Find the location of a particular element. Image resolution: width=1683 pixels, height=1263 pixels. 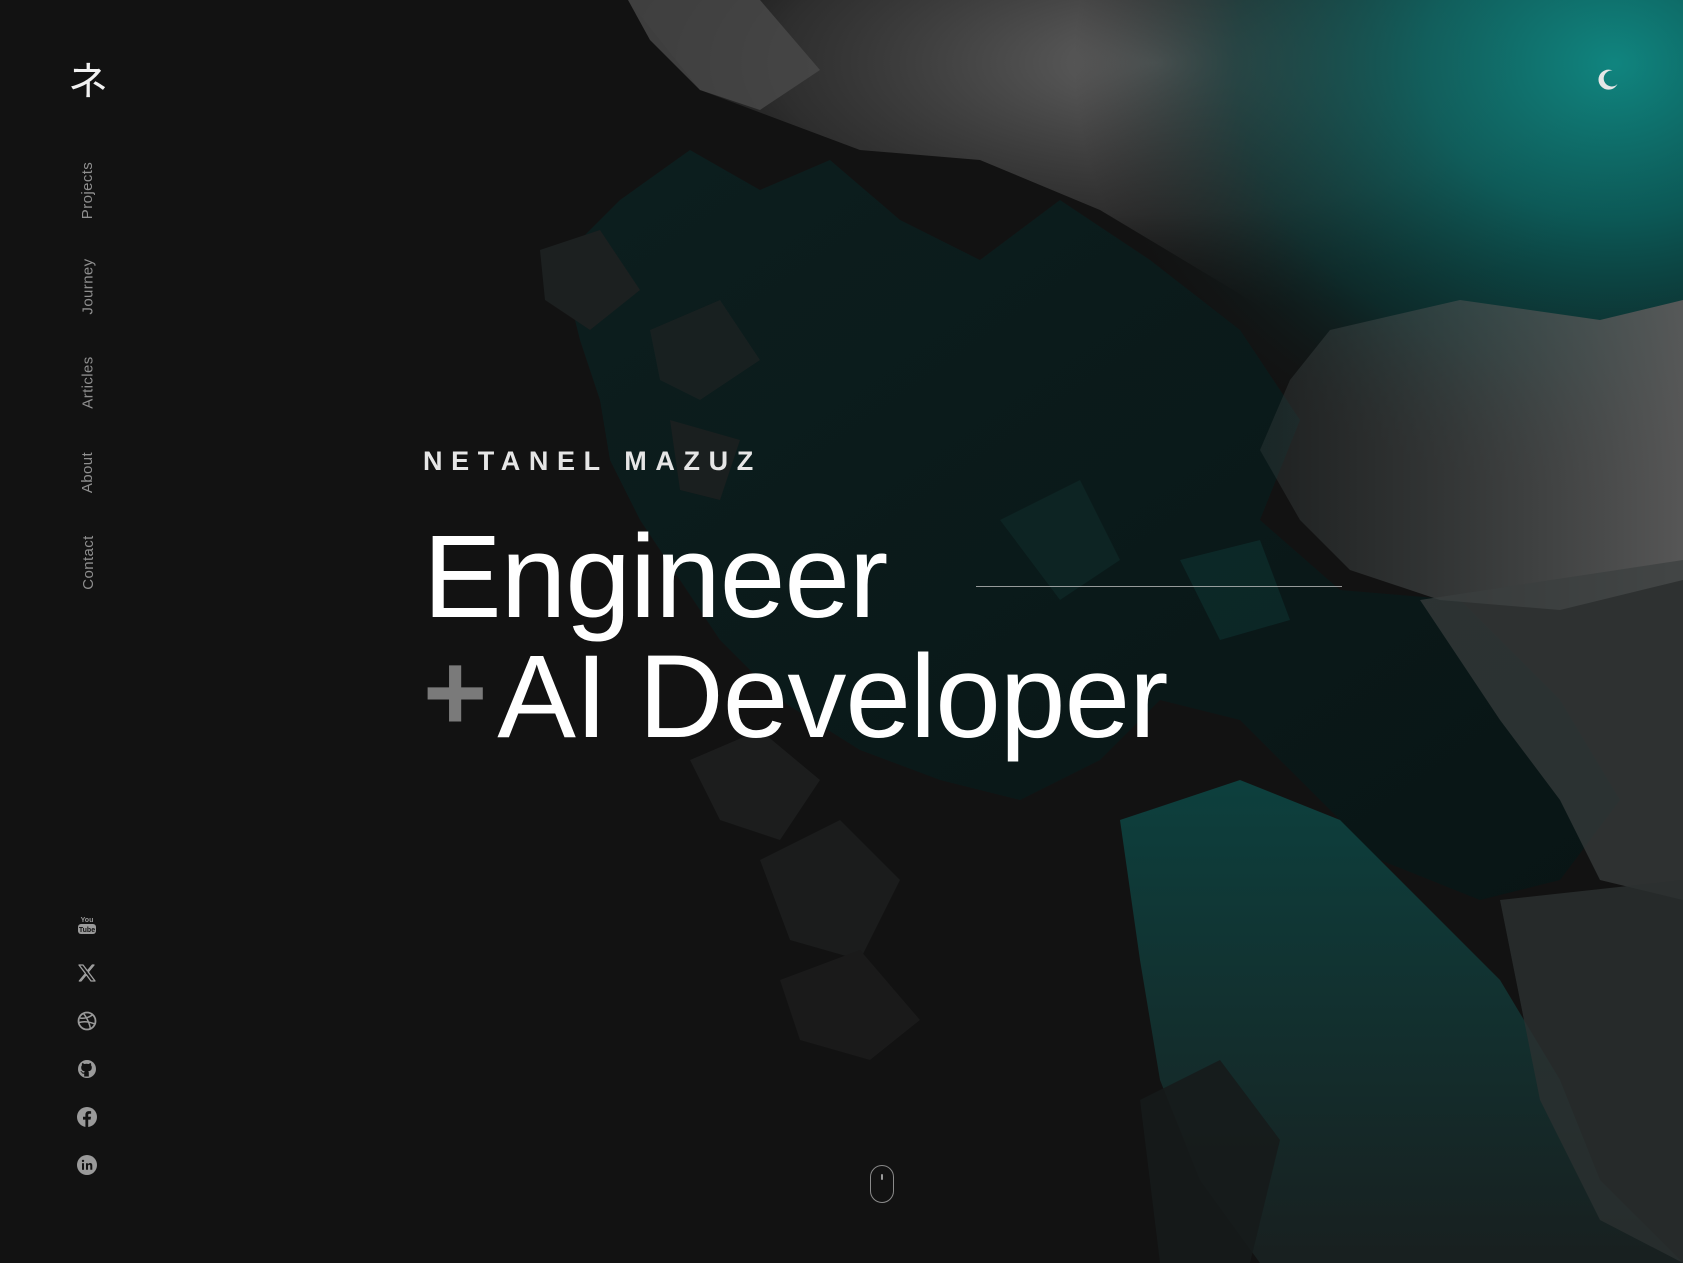

x-icon is located at coordinates (87, 973).